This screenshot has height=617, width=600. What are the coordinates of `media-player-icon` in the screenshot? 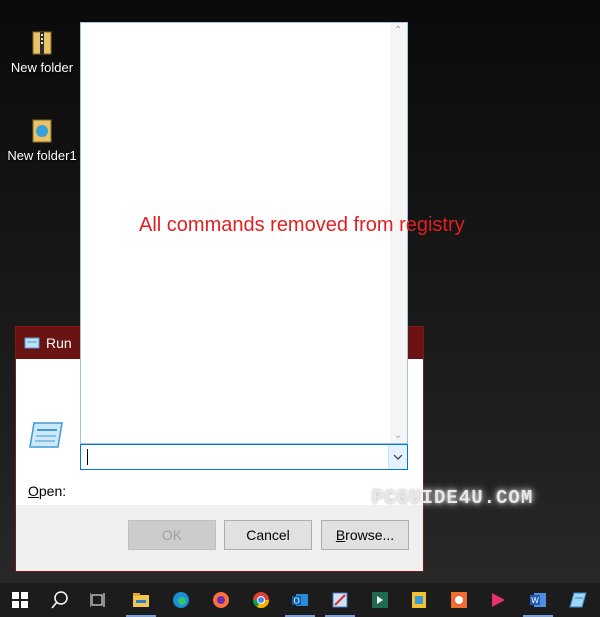 It's located at (498, 600).